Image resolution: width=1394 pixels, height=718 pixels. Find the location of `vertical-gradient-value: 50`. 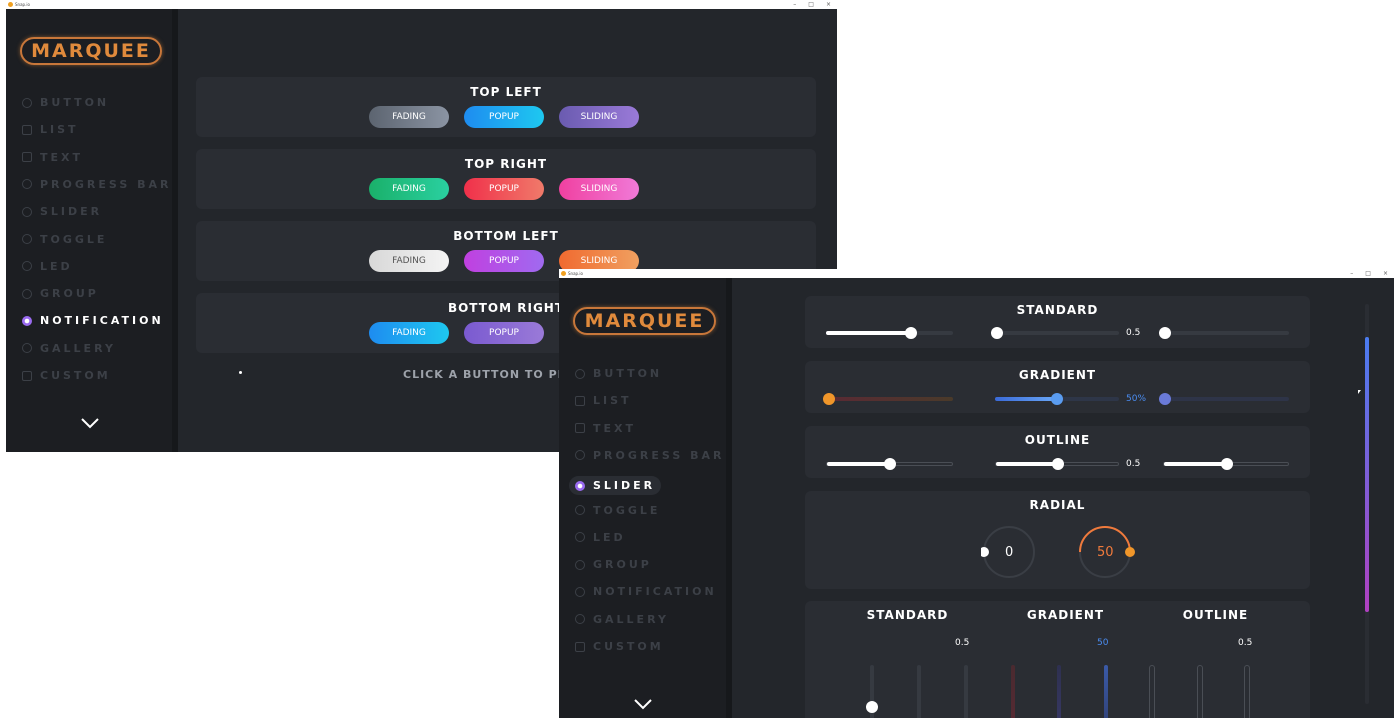

vertical-gradient-value: 50 is located at coordinates (1103, 643).